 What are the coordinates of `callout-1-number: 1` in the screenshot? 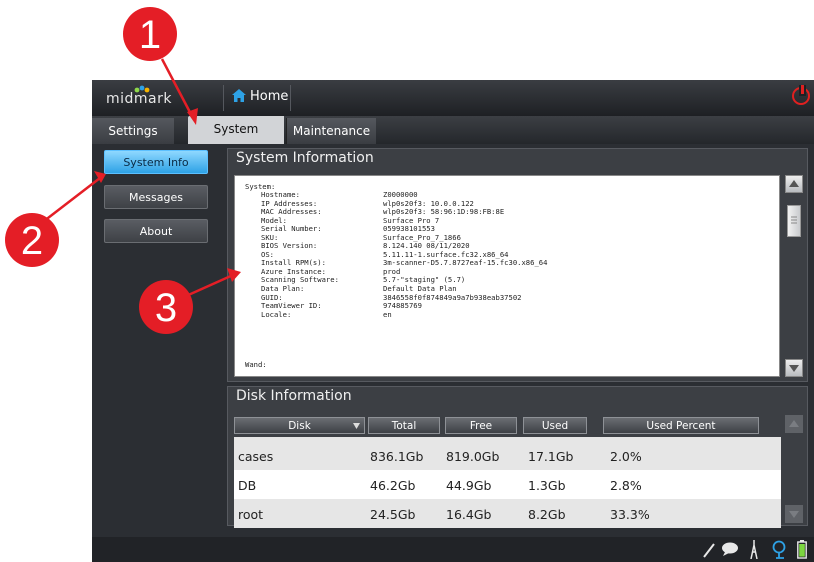 It's located at (150, 35).